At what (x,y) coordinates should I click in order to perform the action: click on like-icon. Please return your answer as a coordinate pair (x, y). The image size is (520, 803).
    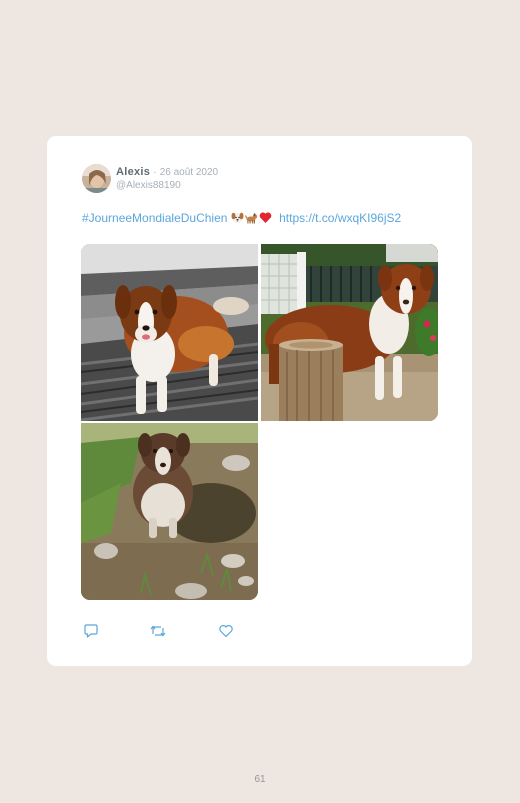
    Looking at the image, I should click on (226, 631).